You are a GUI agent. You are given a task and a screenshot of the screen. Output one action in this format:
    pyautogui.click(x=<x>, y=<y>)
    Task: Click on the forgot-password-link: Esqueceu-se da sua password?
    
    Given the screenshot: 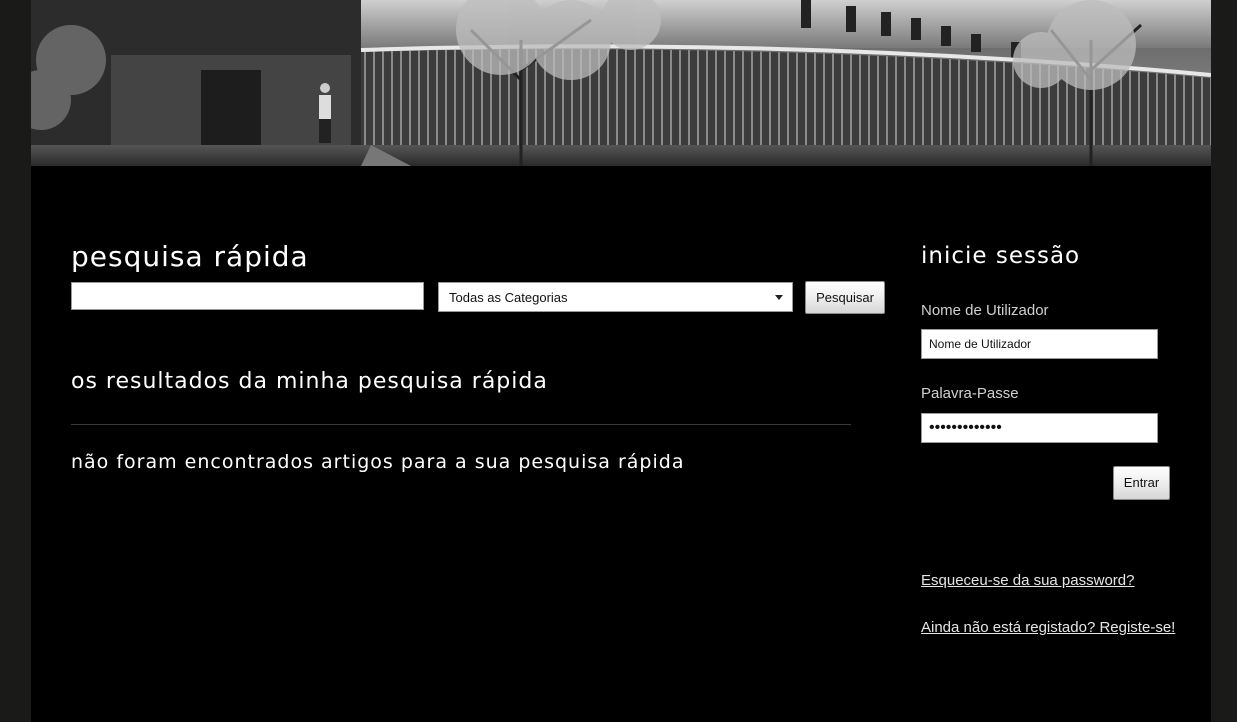 What is the action you would take?
    pyautogui.click(x=1027, y=580)
    